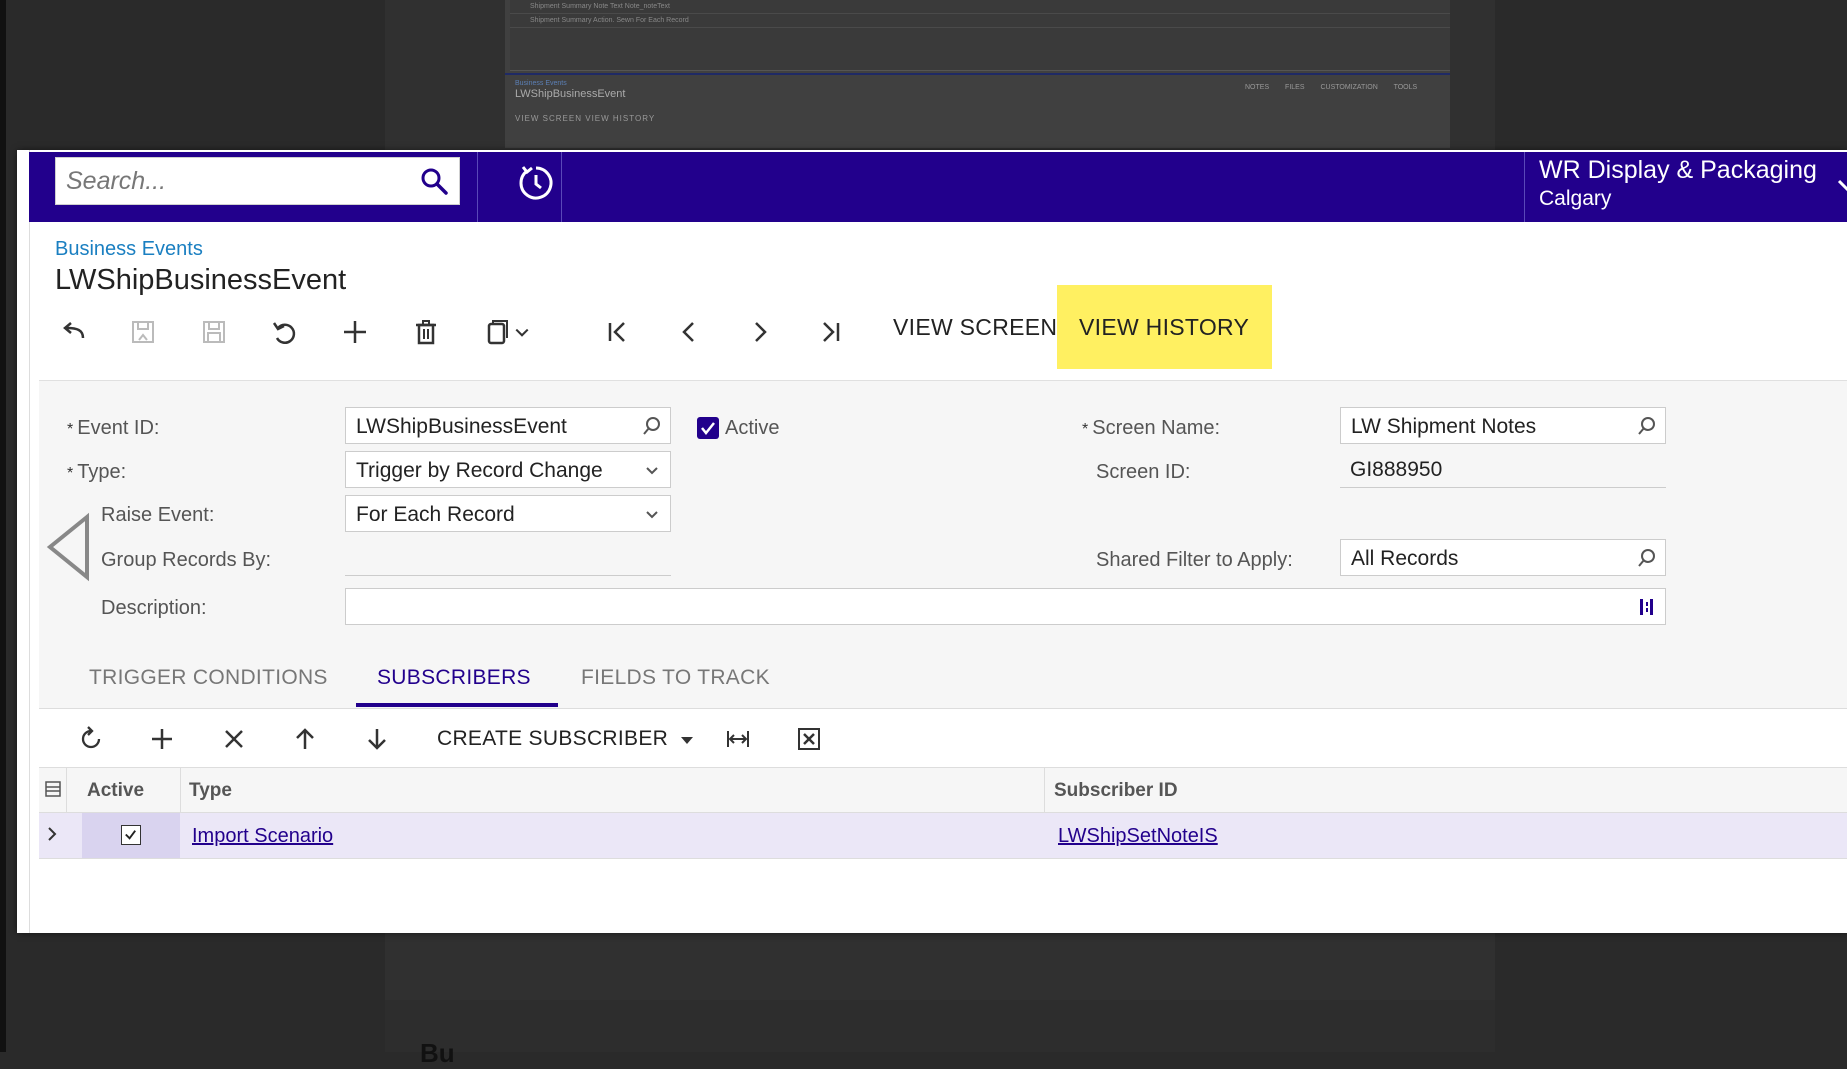 The image size is (1847, 1069). I want to click on search-box, so click(257, 181).